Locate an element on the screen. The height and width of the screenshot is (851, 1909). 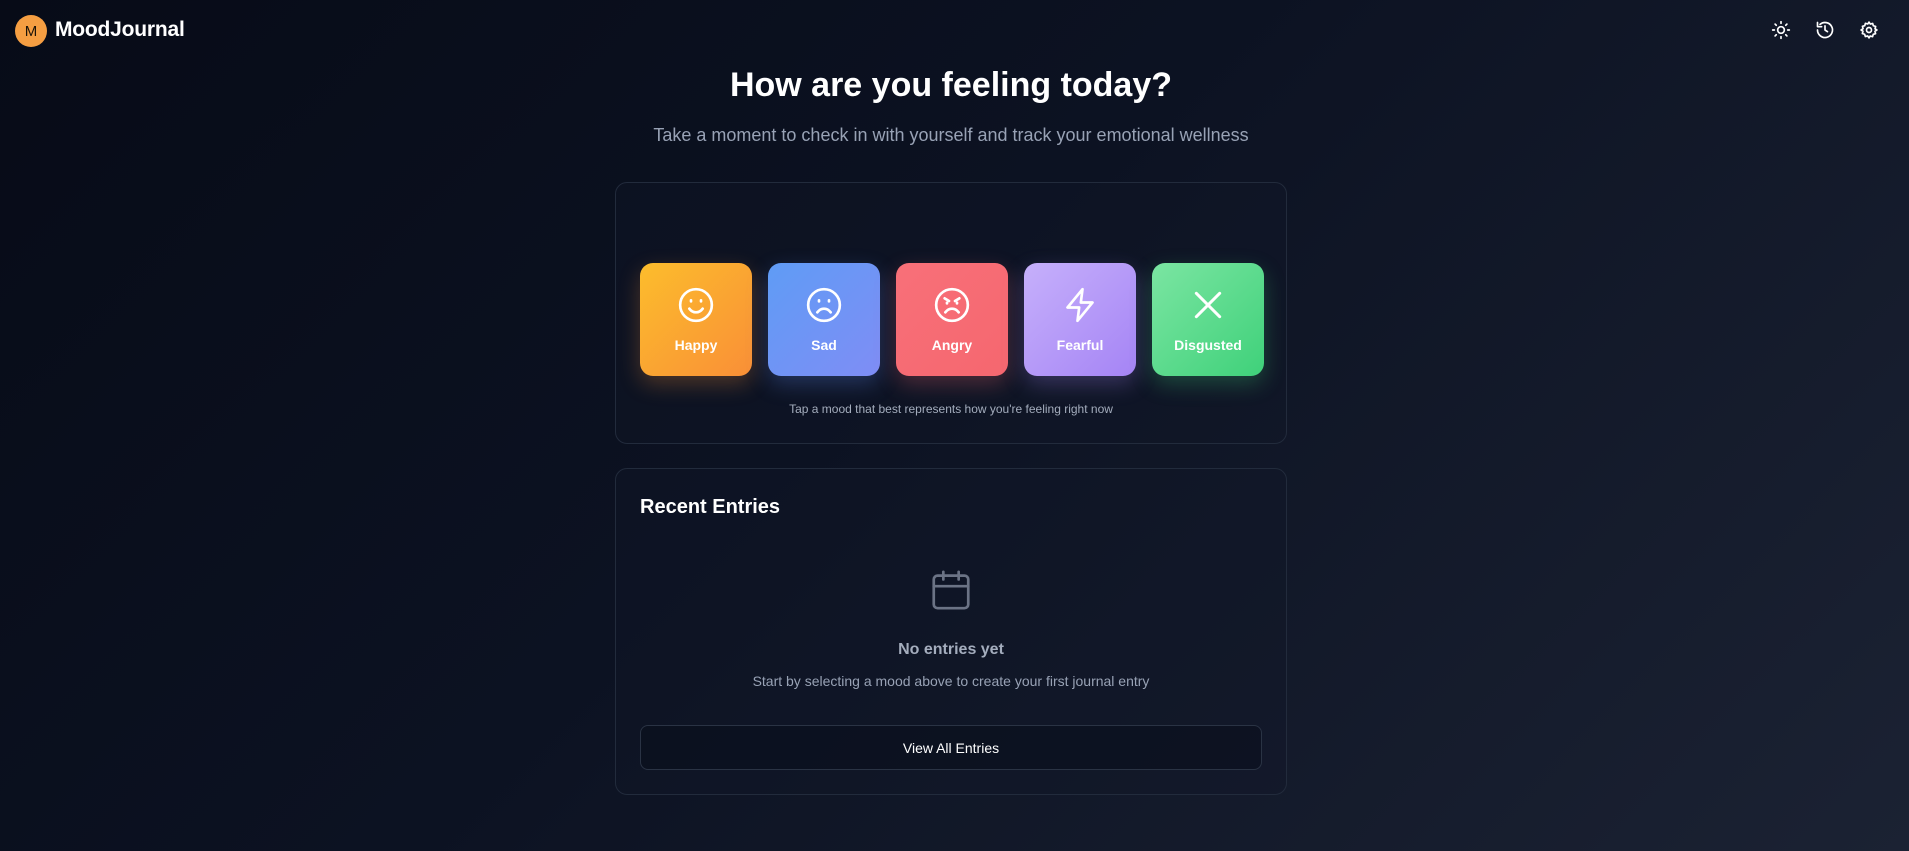
recent-entries-title: Recent Entries is located at coordinates (710, 507).